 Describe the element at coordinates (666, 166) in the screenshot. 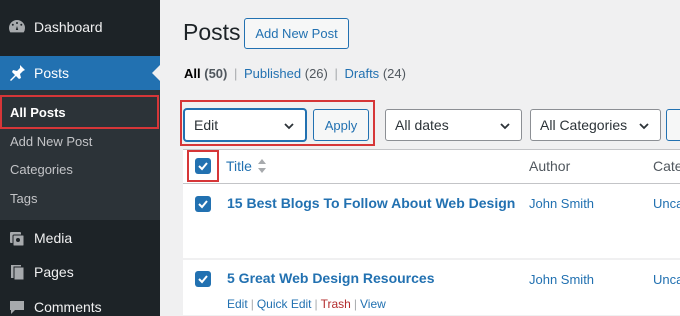

I see `column-header-categories: Cate` at that location.